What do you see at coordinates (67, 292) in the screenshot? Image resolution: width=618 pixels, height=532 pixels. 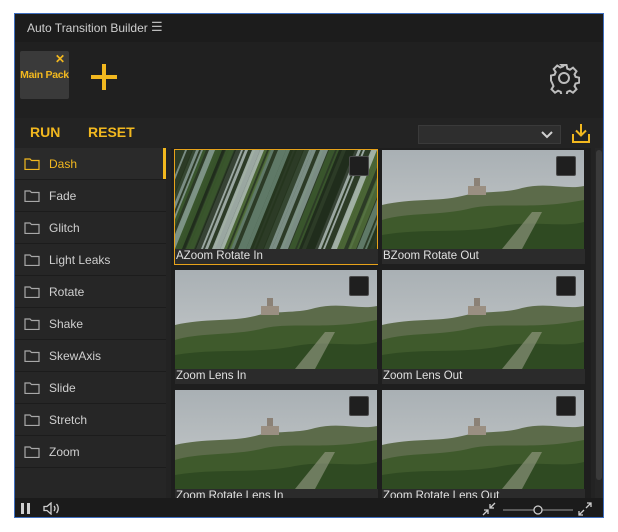 I see `sidebar-item-label: Rotate` at bounding box center [67, 292].